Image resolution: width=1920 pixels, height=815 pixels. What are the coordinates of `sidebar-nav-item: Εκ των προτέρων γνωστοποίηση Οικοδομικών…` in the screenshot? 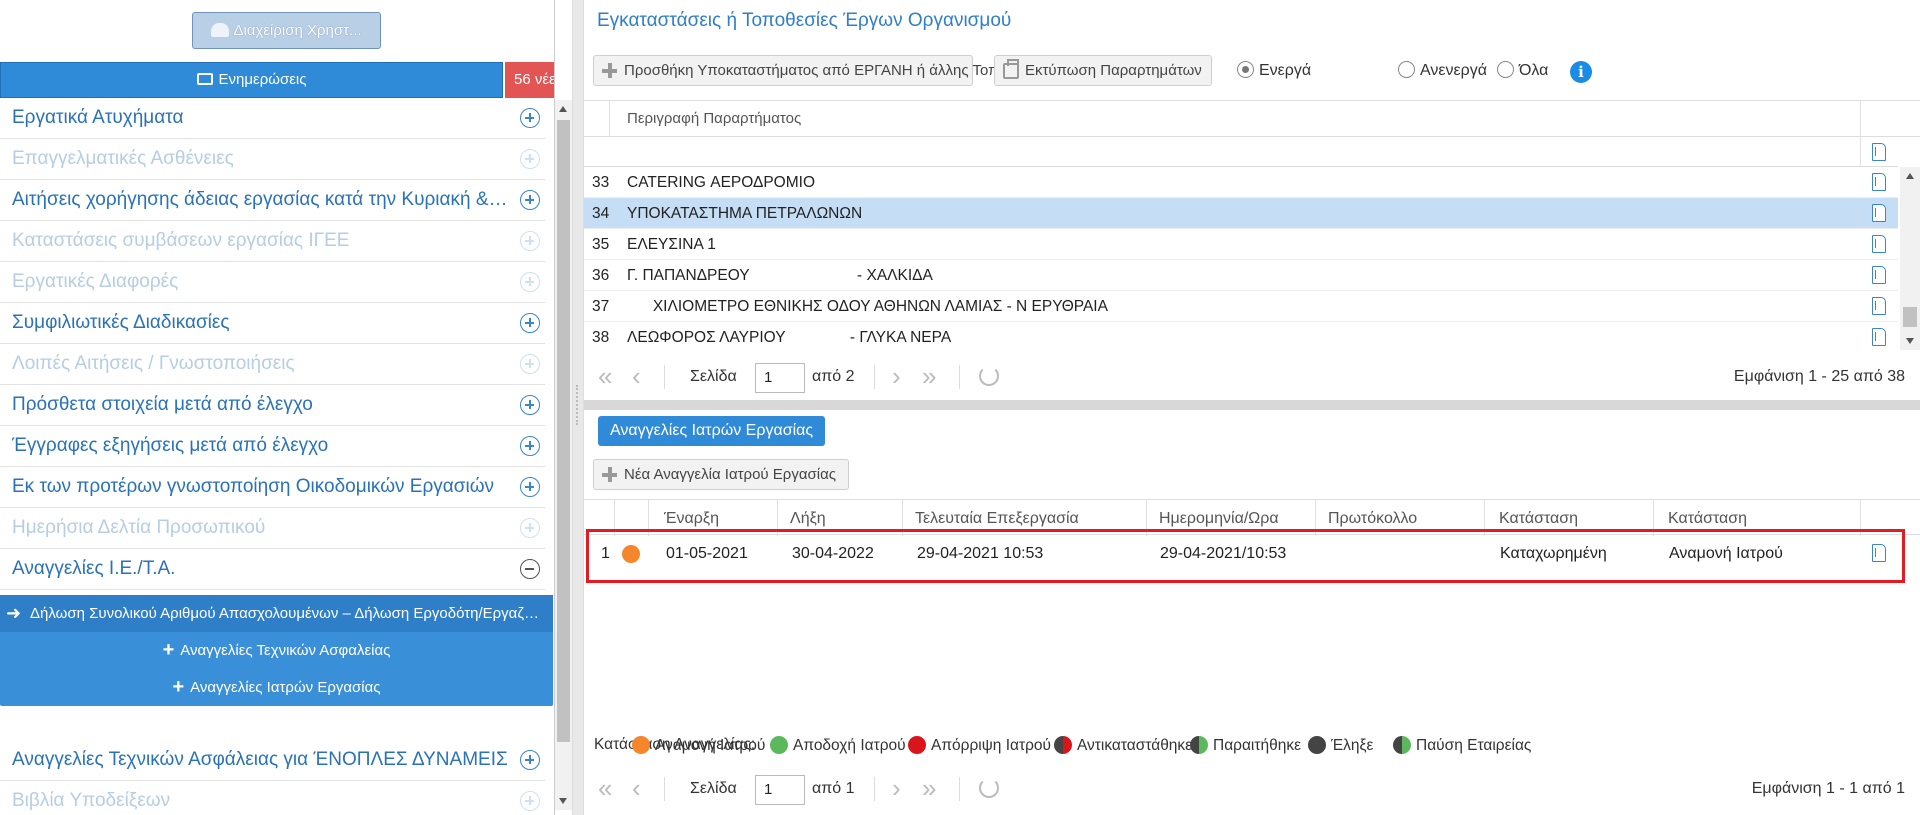 It's located at (272, 487).